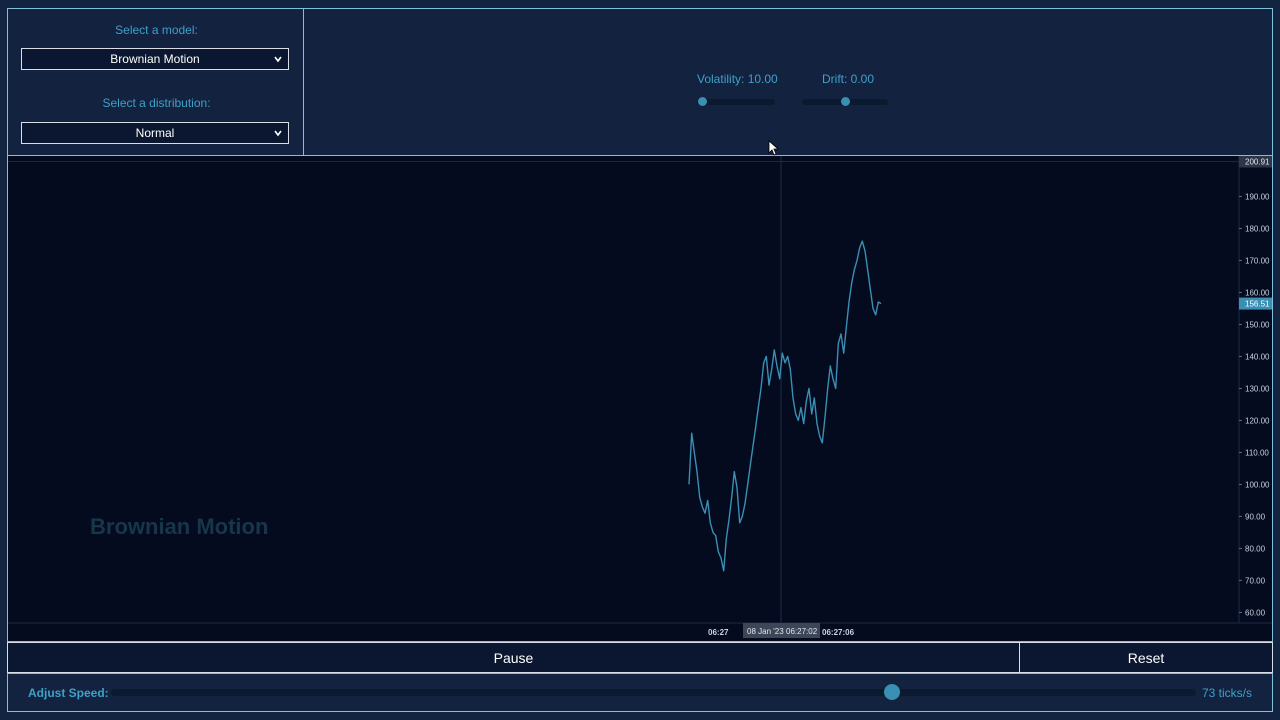 The height and width of the screenshot is (720, 1280). I want to click on volatility-label: Volatility: 10.00, so click(737, 79).